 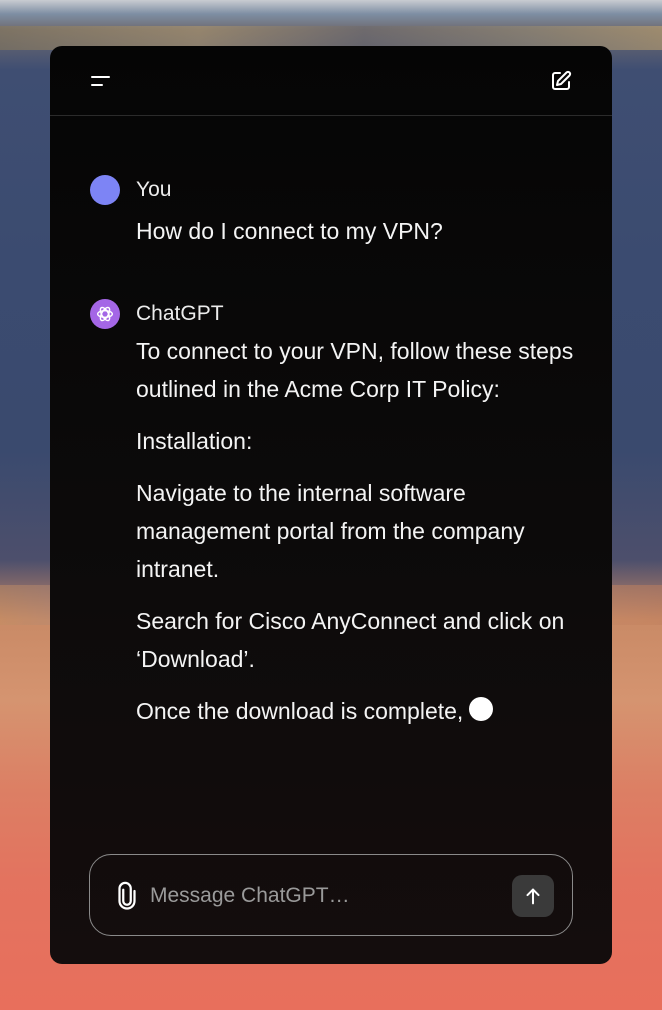 What do you see at coordinates (331, 81) in the screenshot?
I see `top-bar` at bounding box center [331, 81].